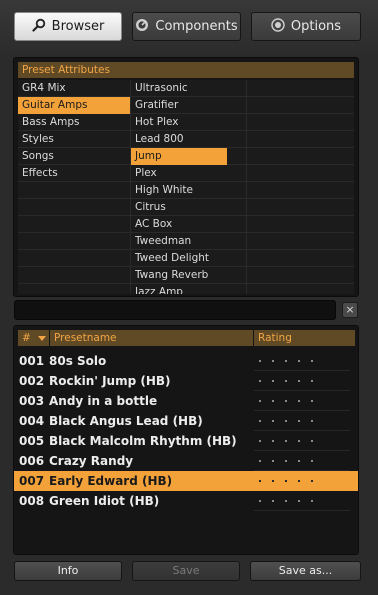  What do you see at coordinates (187, 173) in the screenshot?
I see `attribute-value-item: Plex` at bounding box center [187, 173].